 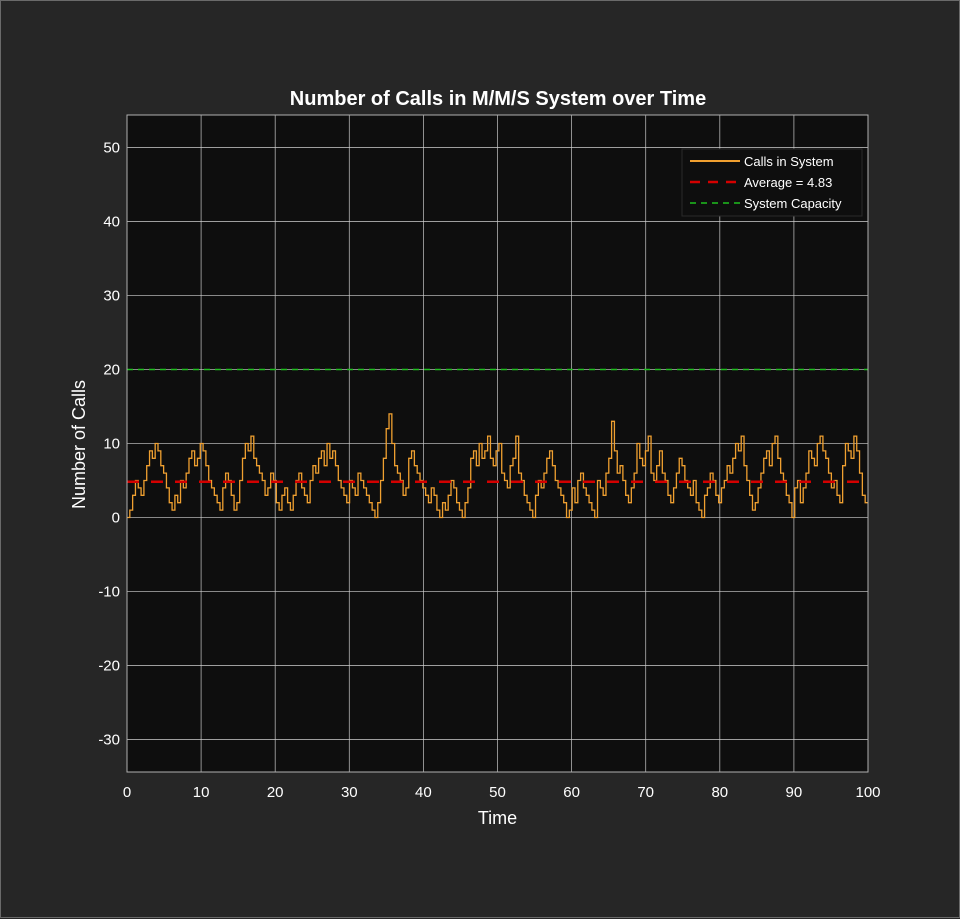 I want to click on y-tick-label: 10, so click(x=111, y=444).